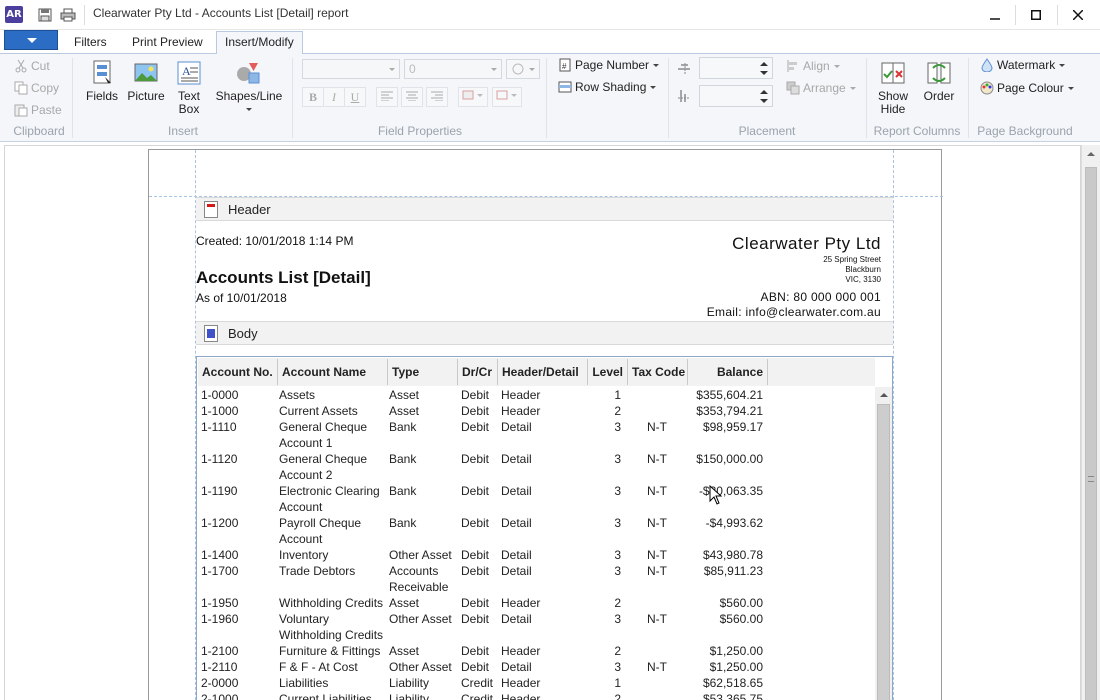 Image resolution: width=1100 pixels, height=700 pixels. Describe the element at coordinates (409, 683) in the screenshot. I see `cell-type: Liability` at that location.